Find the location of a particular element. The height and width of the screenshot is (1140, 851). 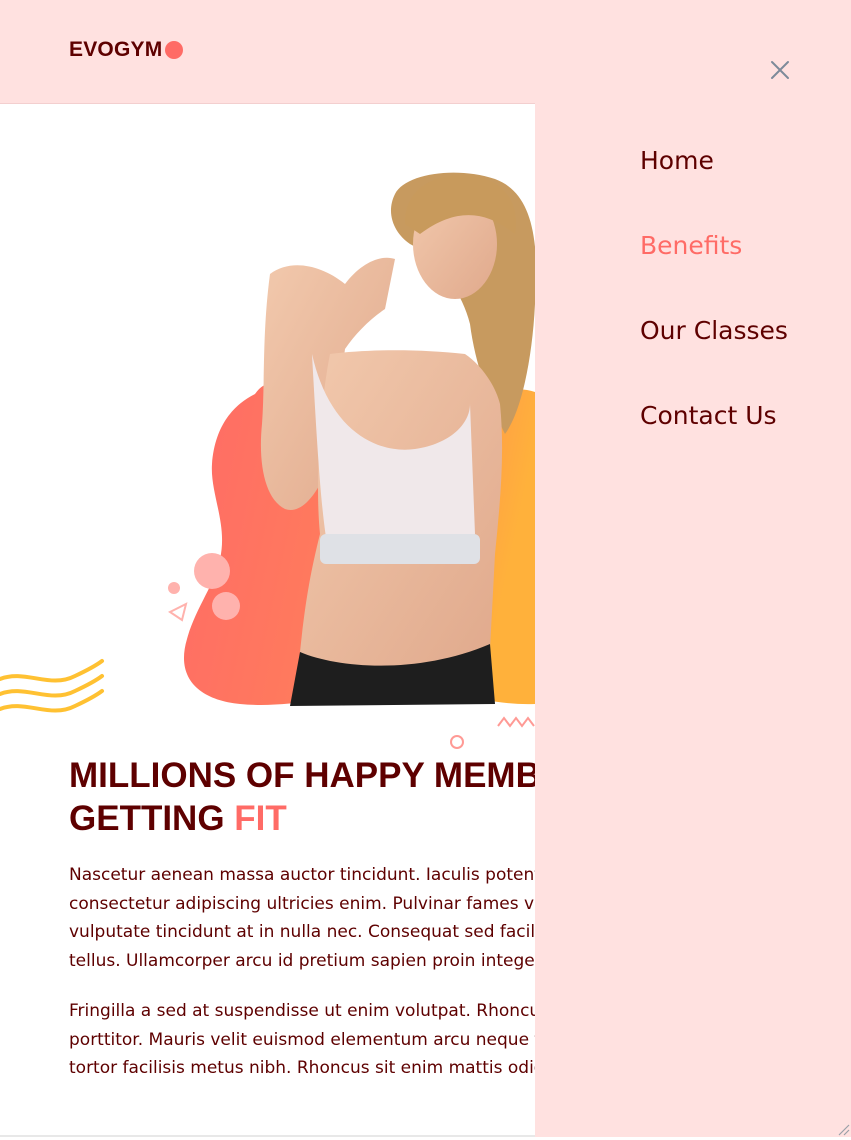

decor-ring is located at coordinates (457, 742).